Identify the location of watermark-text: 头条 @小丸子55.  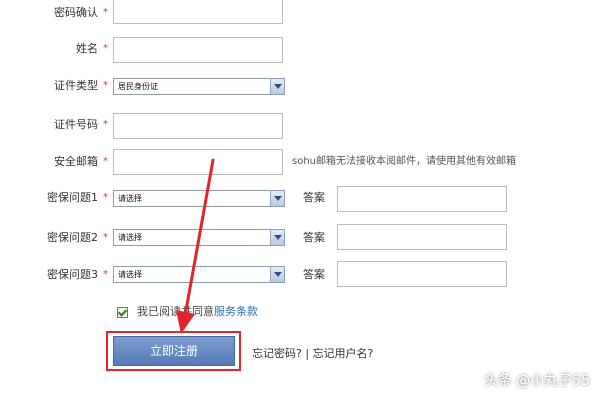
(536, 381).